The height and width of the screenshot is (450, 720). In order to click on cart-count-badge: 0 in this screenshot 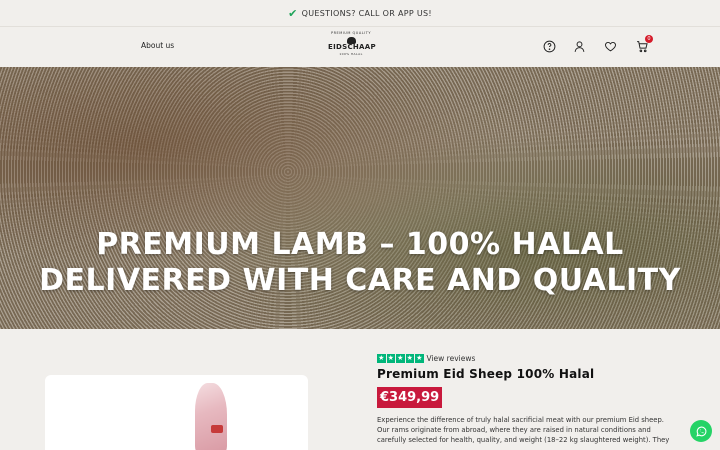, I will do `click(649, 39)`.